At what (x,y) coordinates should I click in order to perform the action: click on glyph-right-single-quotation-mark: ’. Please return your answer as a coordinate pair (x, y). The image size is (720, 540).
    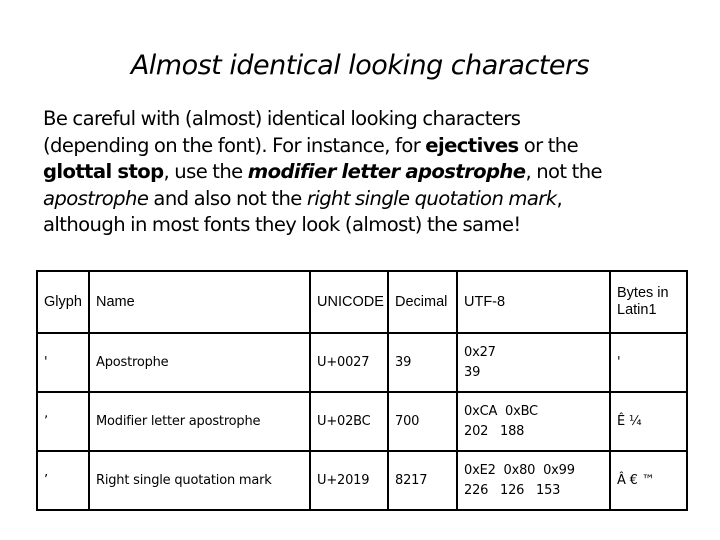
    Looking at the image, I should click on (63, 480).